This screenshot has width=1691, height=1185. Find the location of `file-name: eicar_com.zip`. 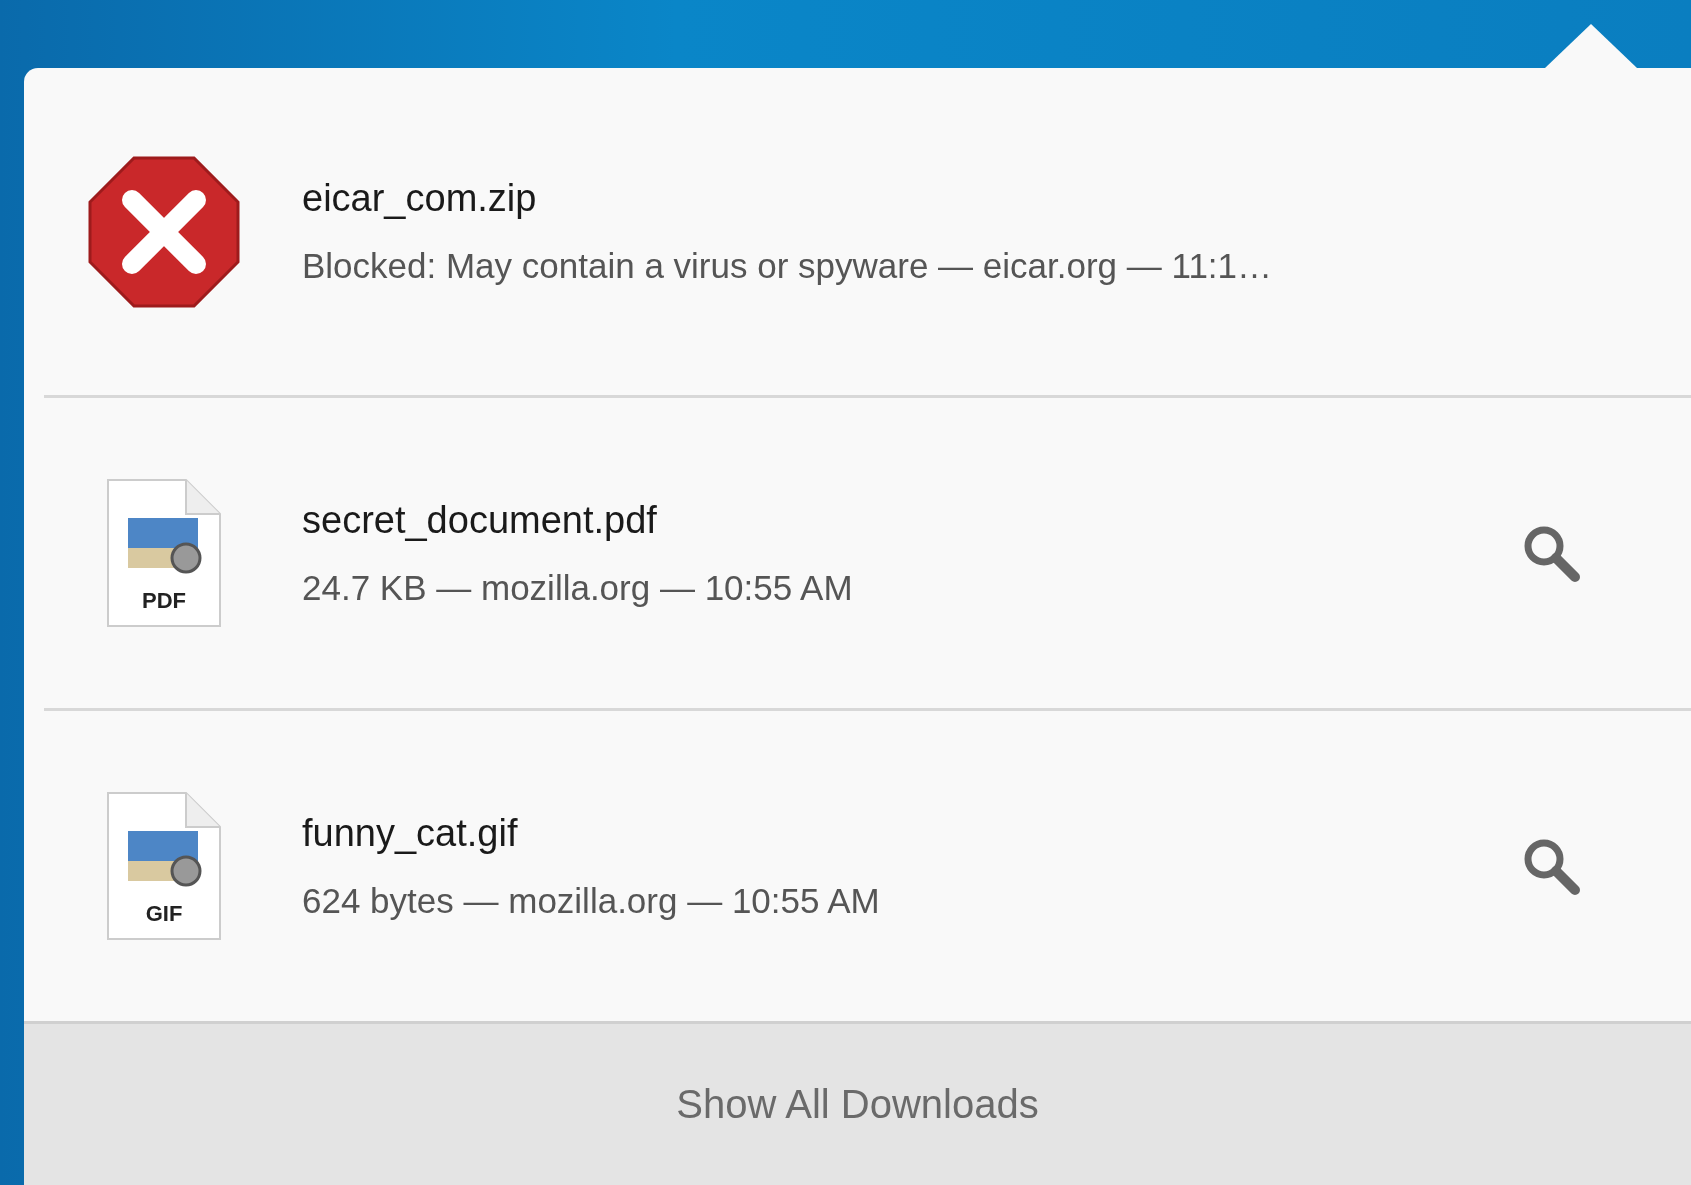

file-name: eicar_com.zip is located at coordinates (420, 198).